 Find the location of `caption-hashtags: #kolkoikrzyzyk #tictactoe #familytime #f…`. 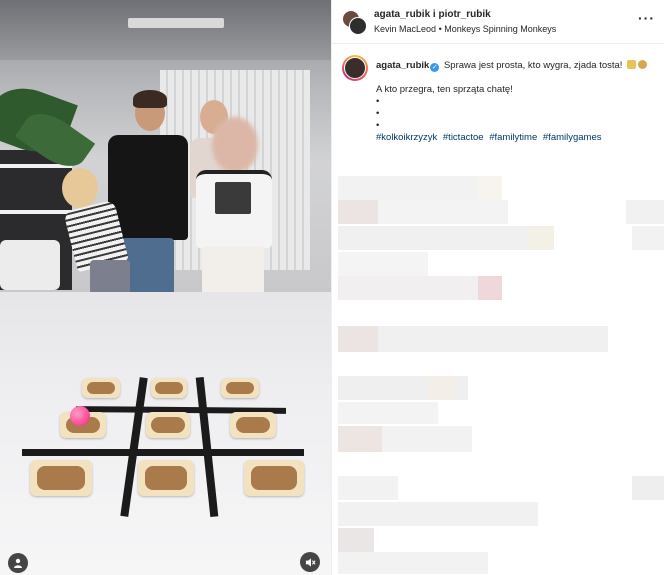

caption-hashtags: #kolkoikrzyzyk #tictactoe #familytime #f… is located at coordinates (490, 137).